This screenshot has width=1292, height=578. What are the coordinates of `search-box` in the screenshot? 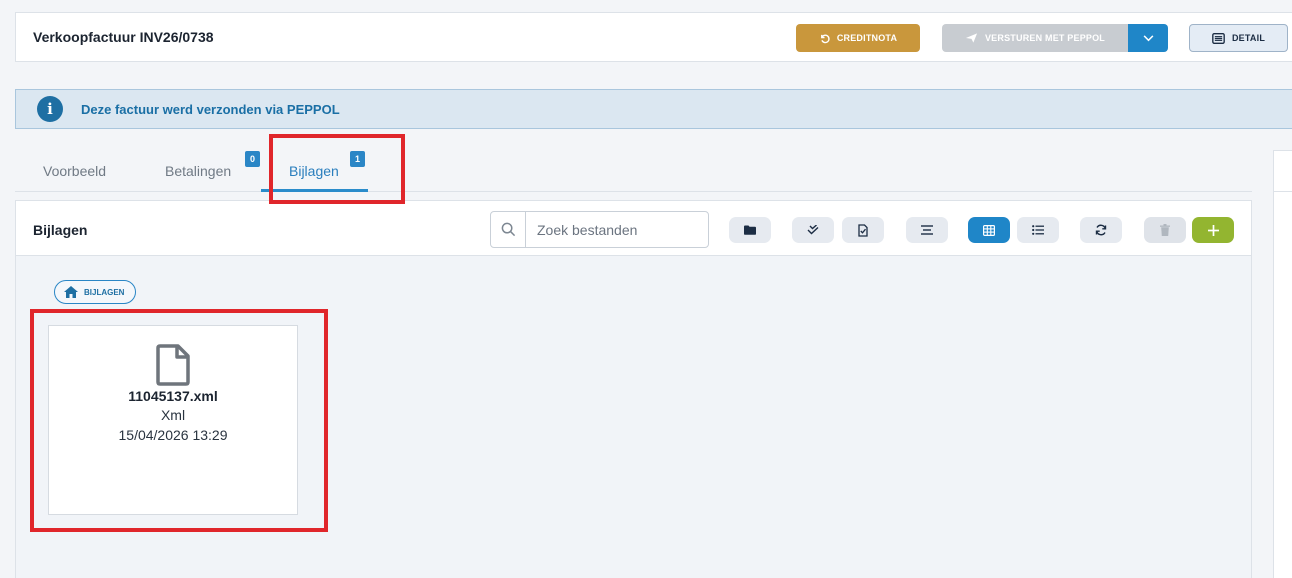 It's located at (599, 229).